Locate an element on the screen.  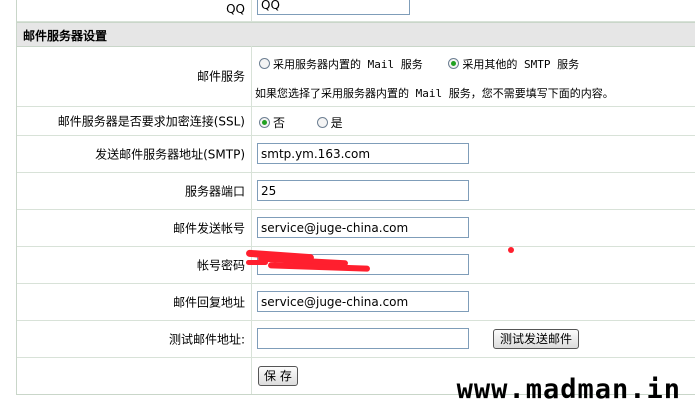
mail-service-hint: 如果您选择了采用服务器内置的 Mail 服务，您不需要填写下面的内容。 is located at coordinates (434, 93).